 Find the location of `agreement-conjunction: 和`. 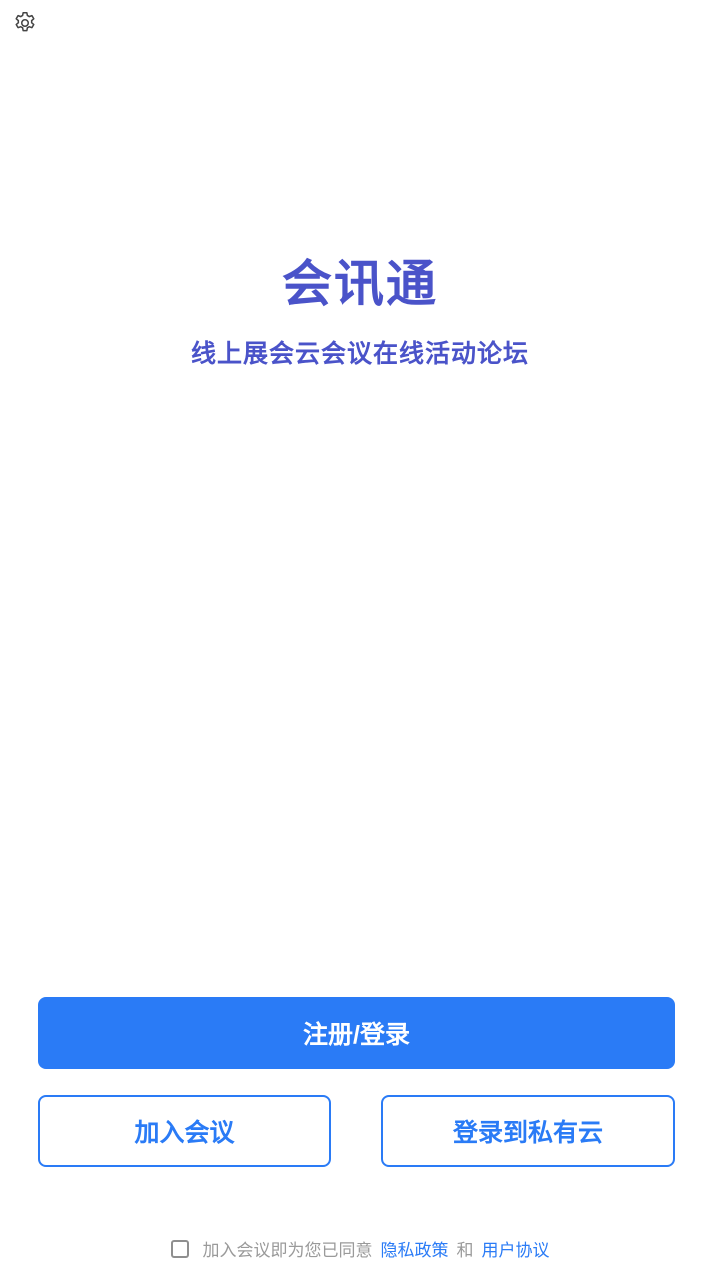

agreement-conjunction: 和 is located at coordinates (465, 1251).